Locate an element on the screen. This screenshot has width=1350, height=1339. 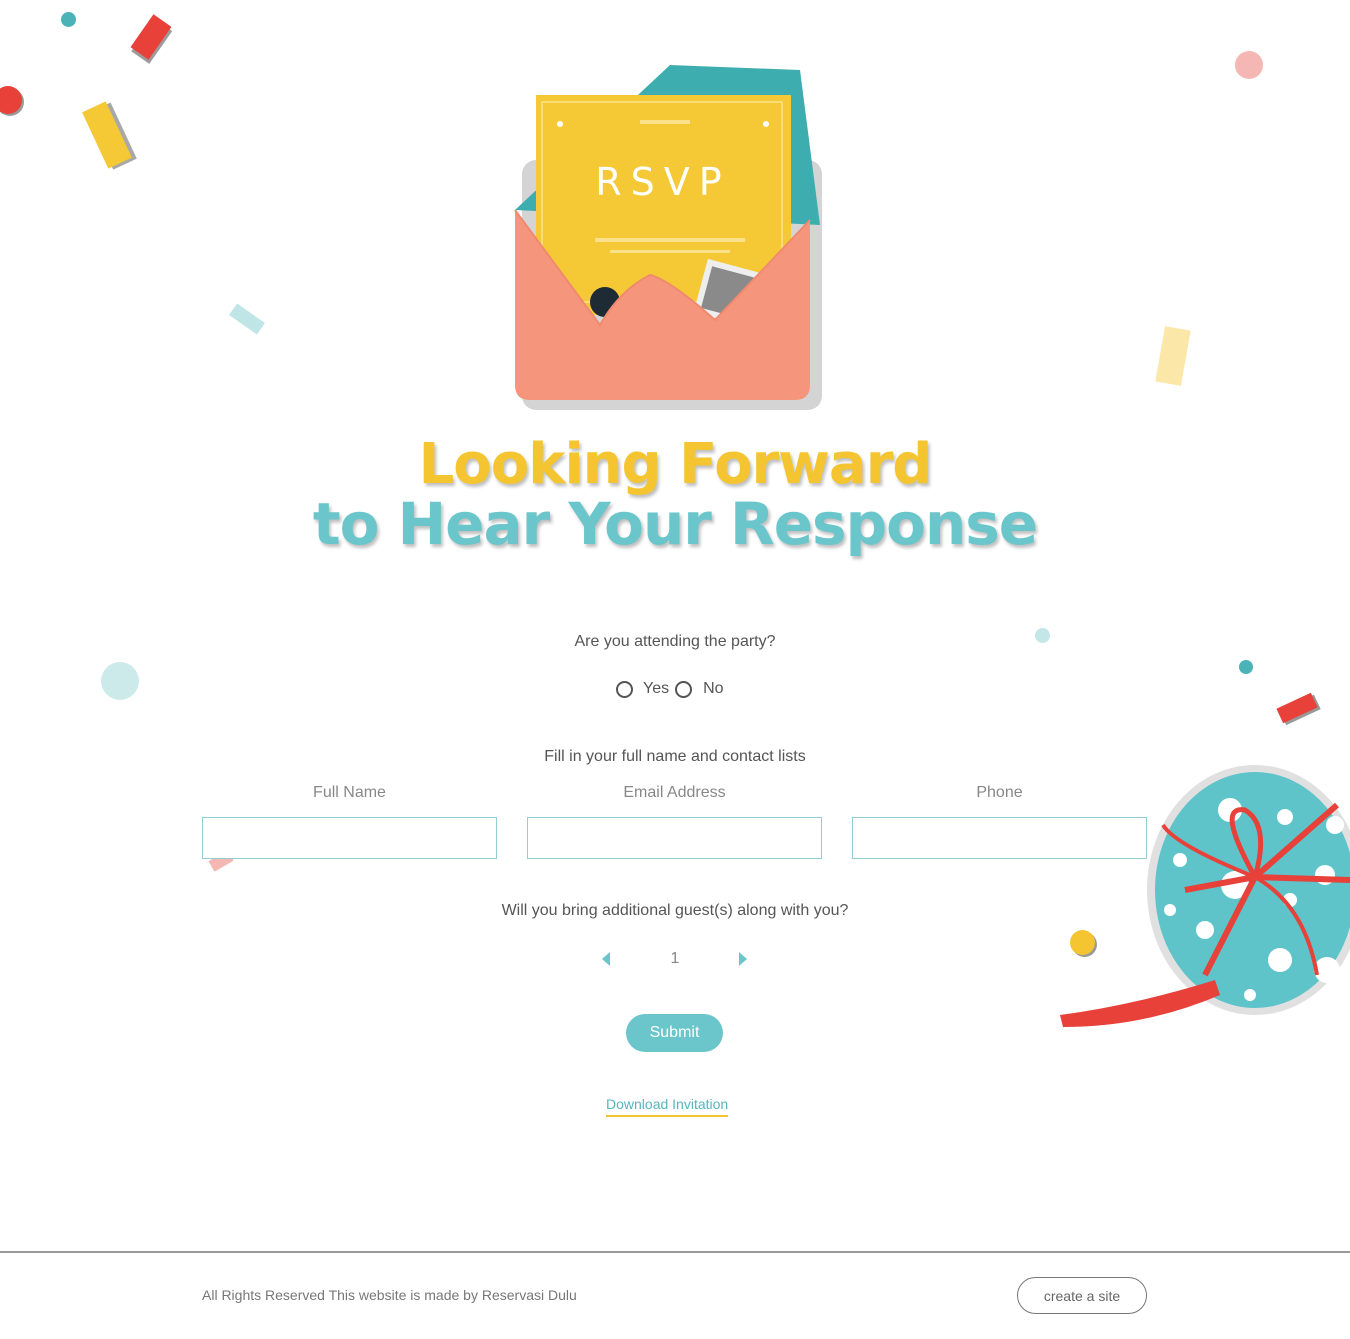
decrement-arrow-icon is located at coordinates (606, 959).